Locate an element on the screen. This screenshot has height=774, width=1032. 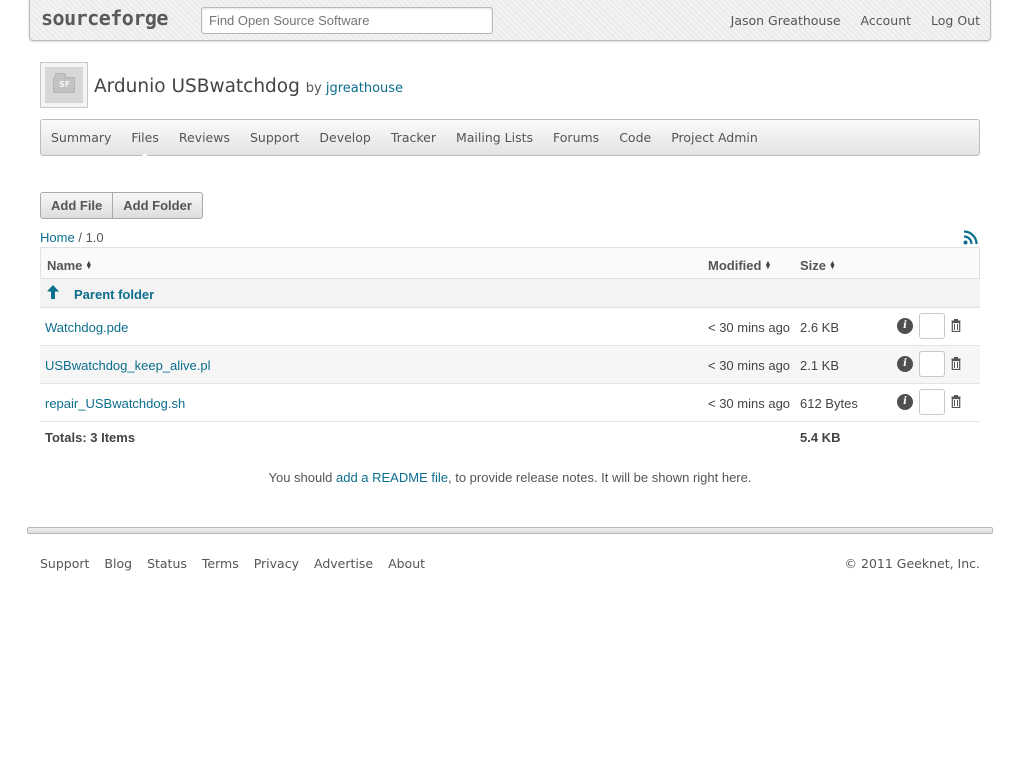
footer-link-advertise: Advertise is located at coordinates (343, 563).